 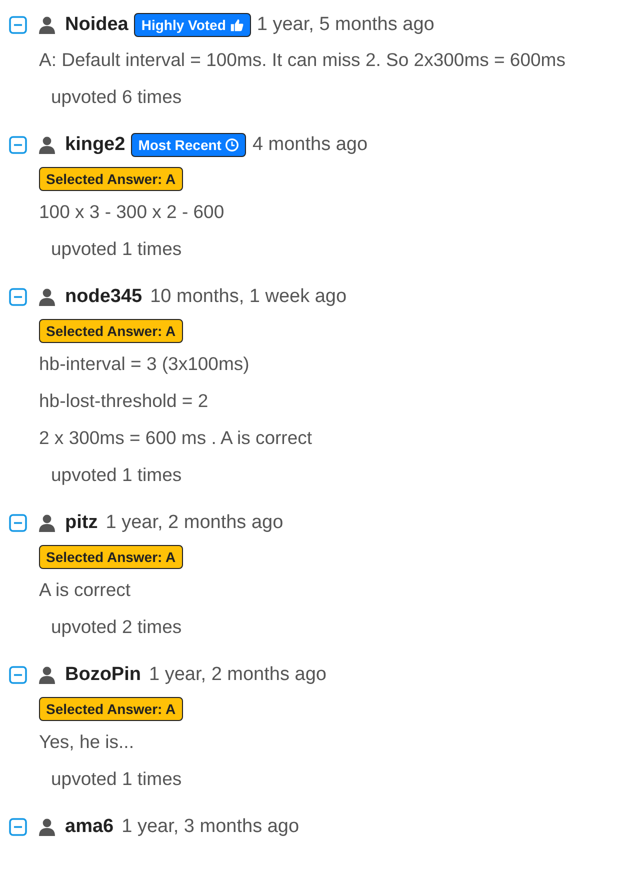 I want to click on username: pitz, so click(x=81, y=523).